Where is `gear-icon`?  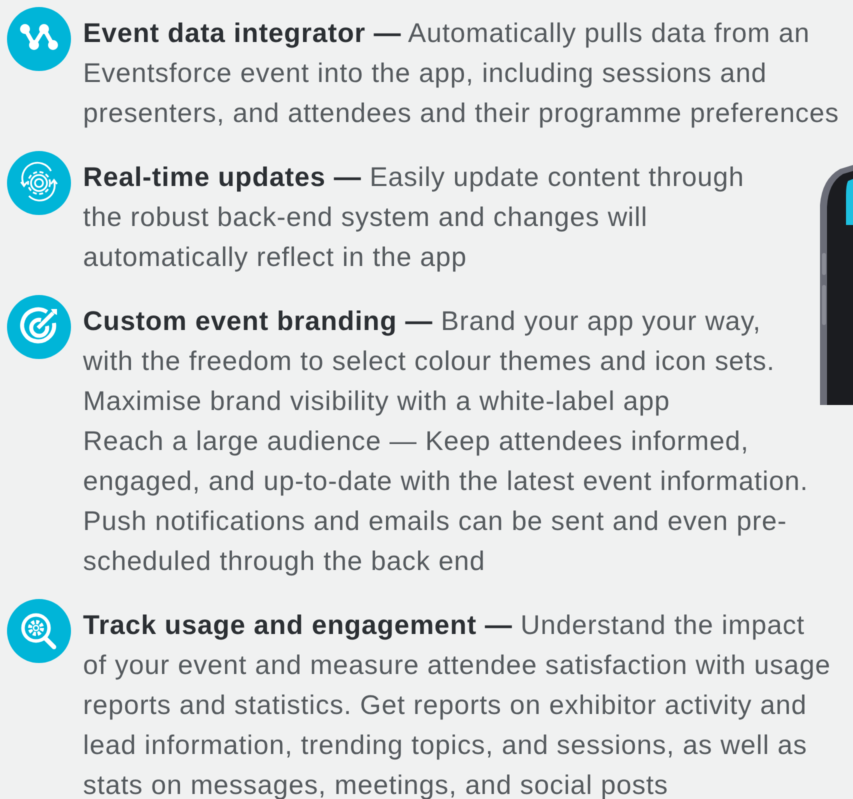
gear-icon is located at coordinates (39, 183).